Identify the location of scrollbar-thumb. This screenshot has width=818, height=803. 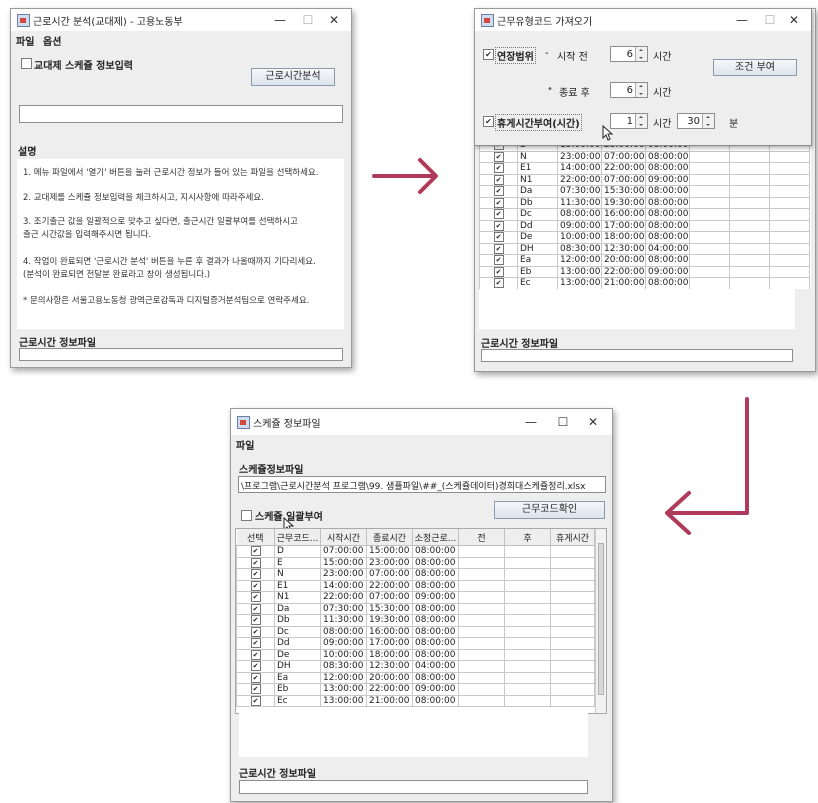
(601, 619).